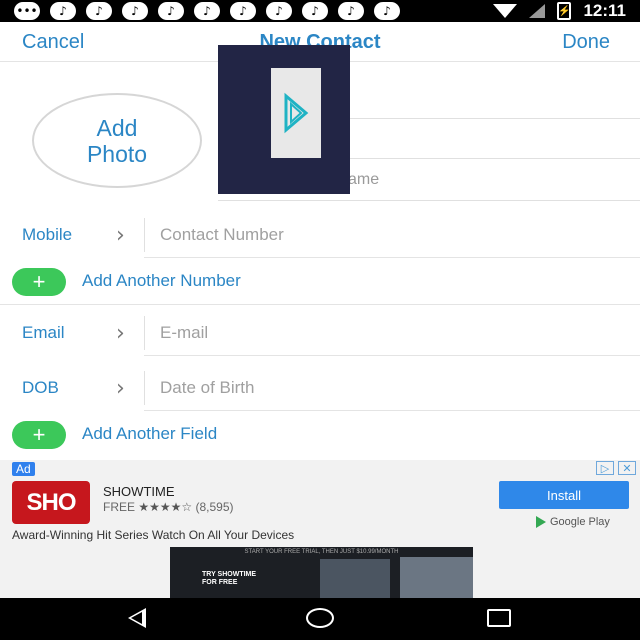  I want to click on last-name-divider, so click(429, 200).